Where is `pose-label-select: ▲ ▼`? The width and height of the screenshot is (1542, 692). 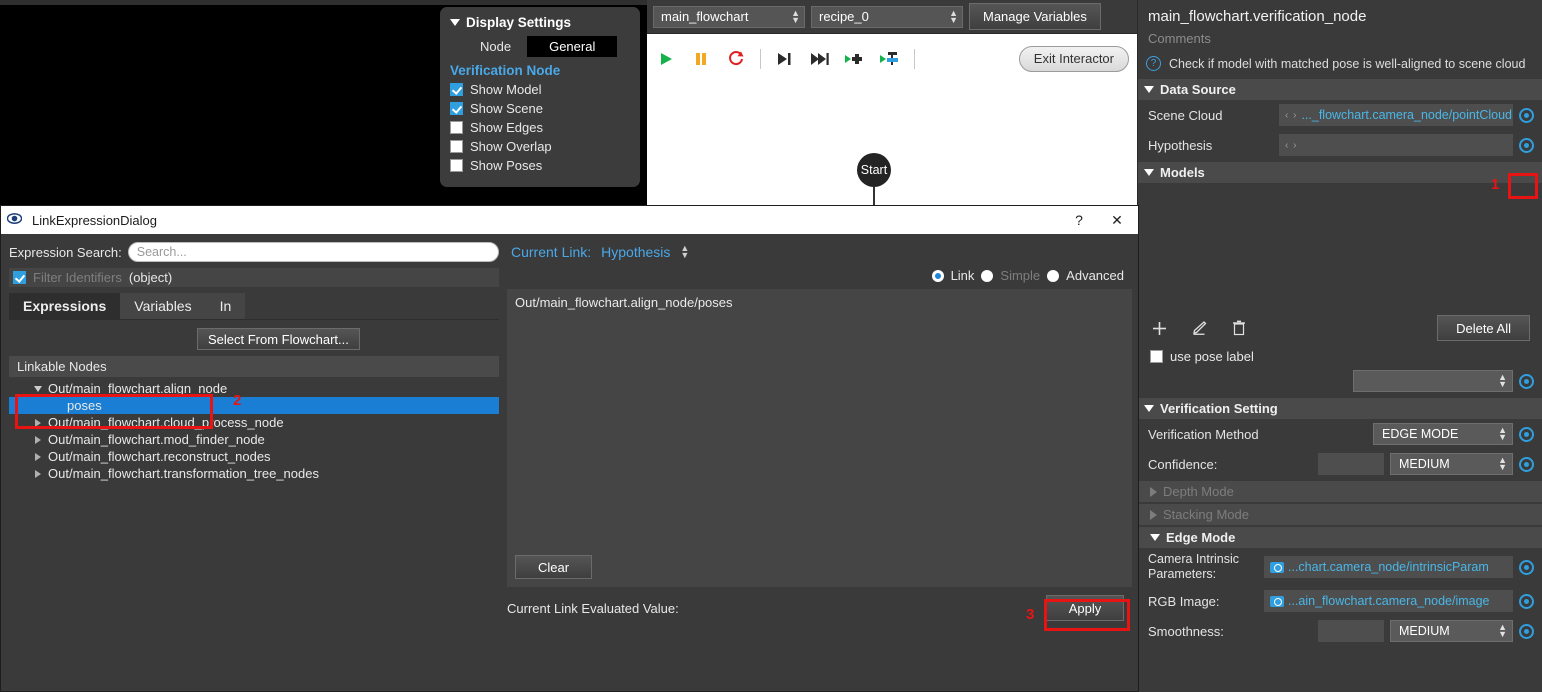 pose-label-select: ▲ ▼ is located at coordinates (1433, 381).